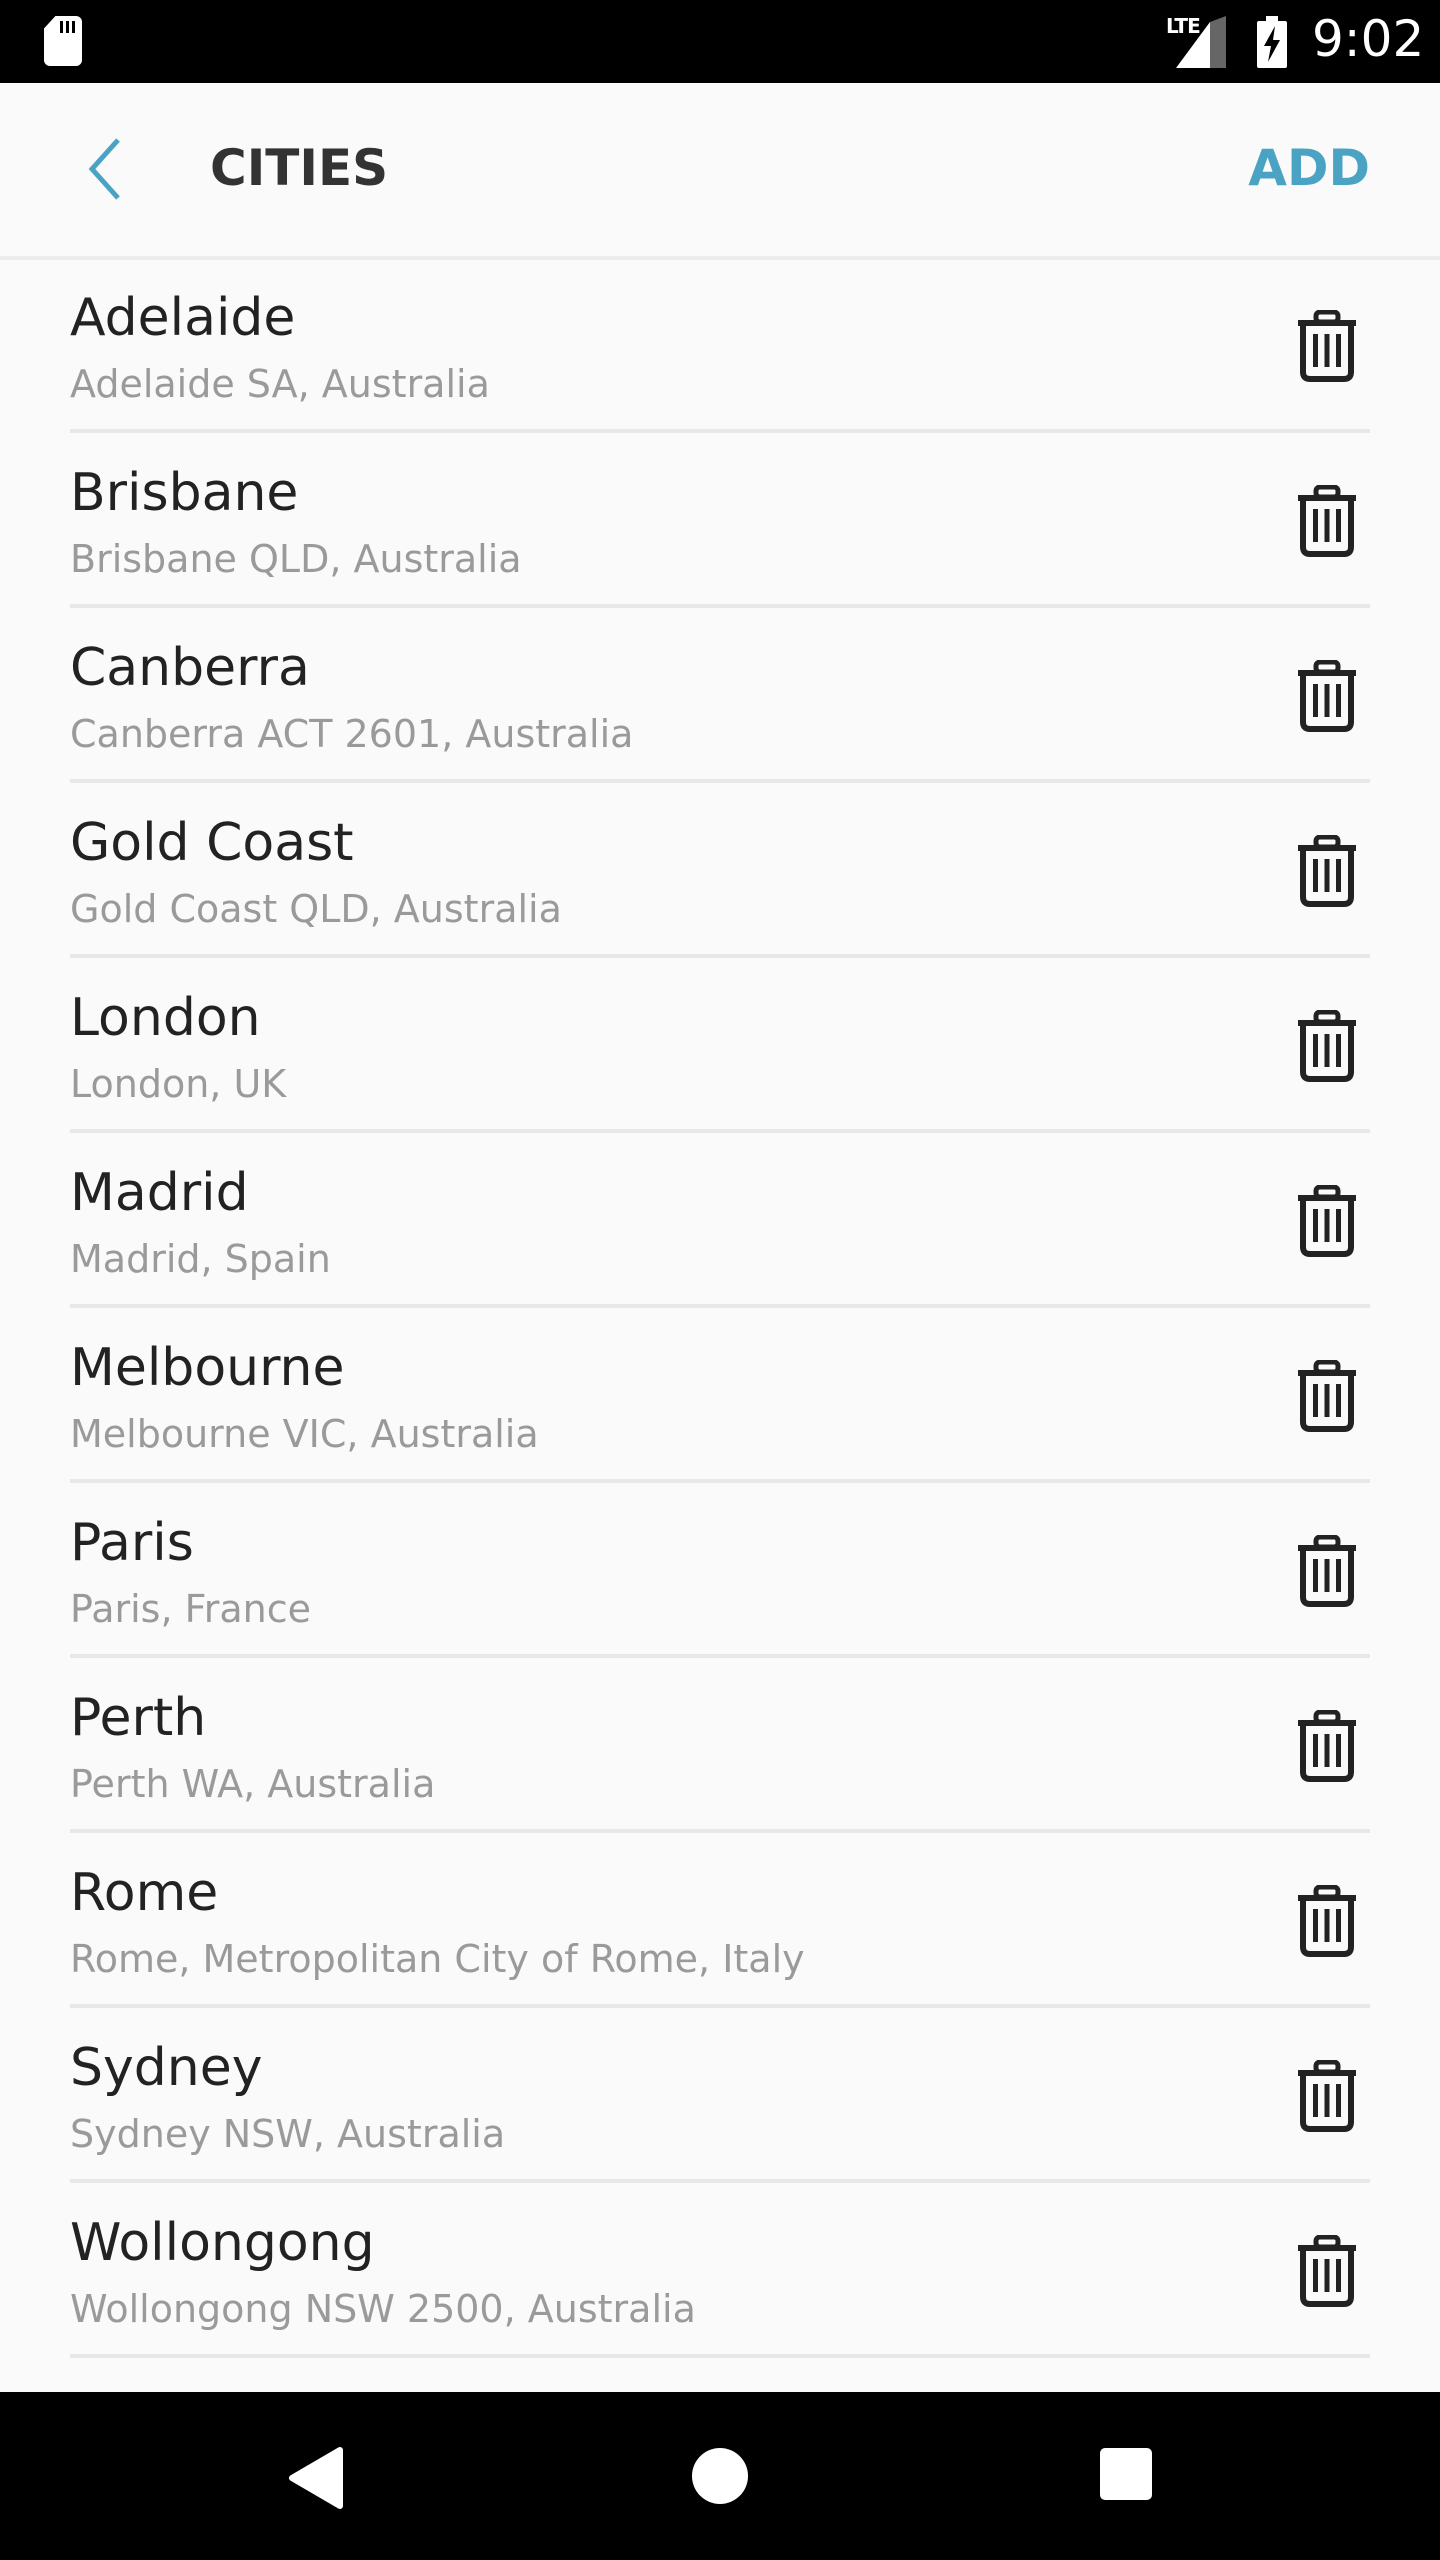  I want to click on city-row: Sydney Sydney NSW, Australia, so click(720, 2095).